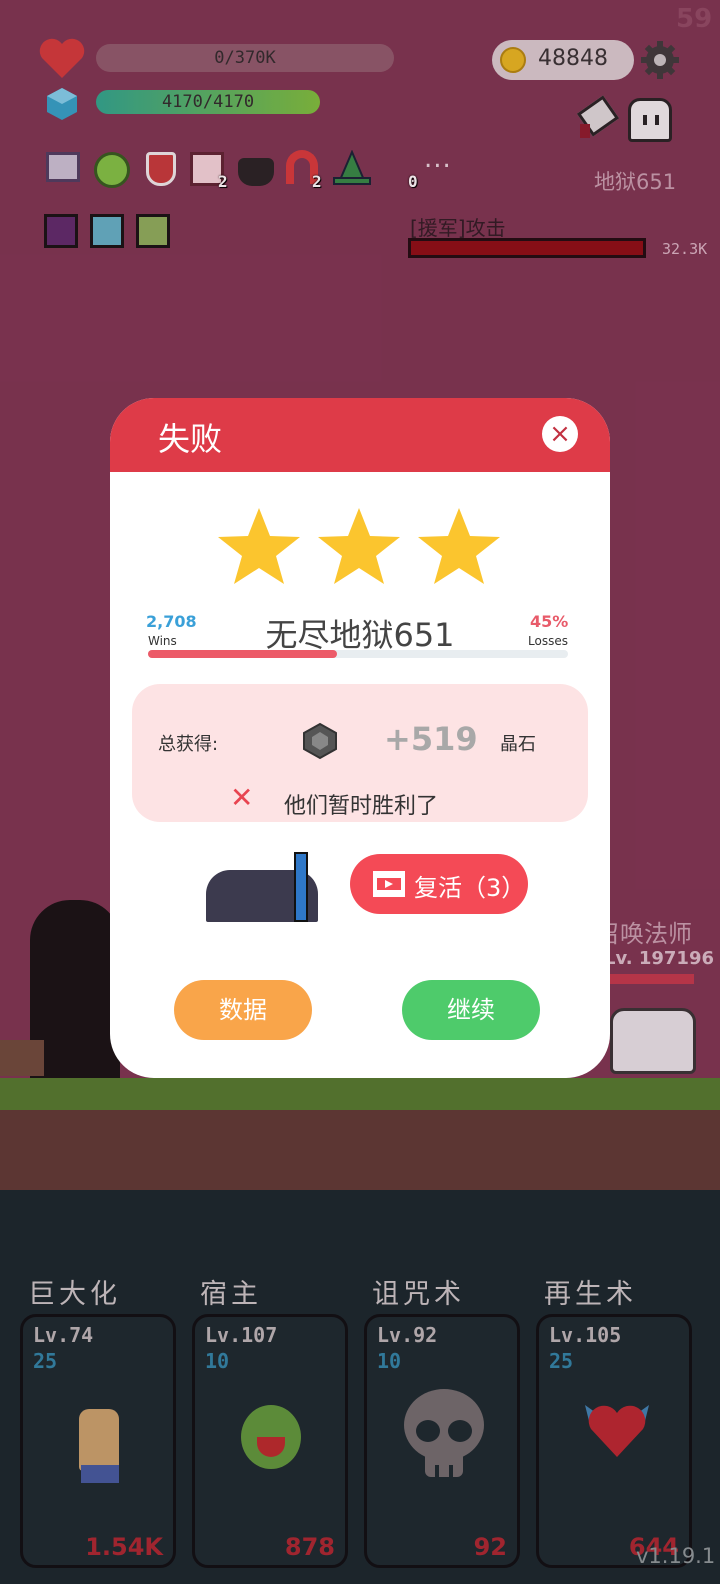 This screenshot has height=1584, width=720. I want to click on continue-button: 继续, so click(471, 1010).